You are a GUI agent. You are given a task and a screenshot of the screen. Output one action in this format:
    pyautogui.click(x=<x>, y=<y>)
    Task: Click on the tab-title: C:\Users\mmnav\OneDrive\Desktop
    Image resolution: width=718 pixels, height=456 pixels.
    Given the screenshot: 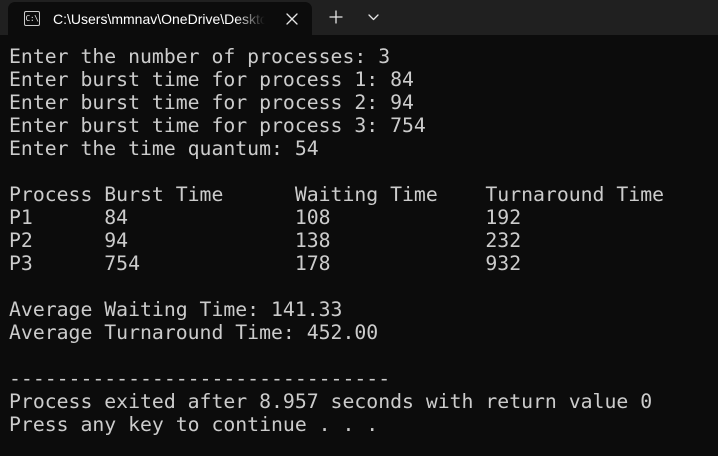 What is the action you would take?
    pyautogui.click(x=159, y=19)
    